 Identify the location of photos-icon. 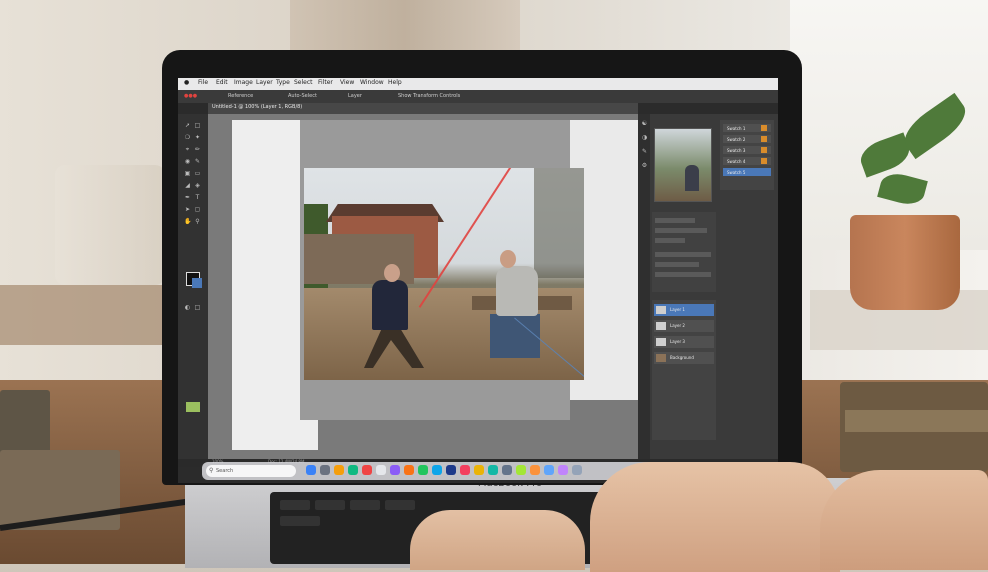
(381, 470).